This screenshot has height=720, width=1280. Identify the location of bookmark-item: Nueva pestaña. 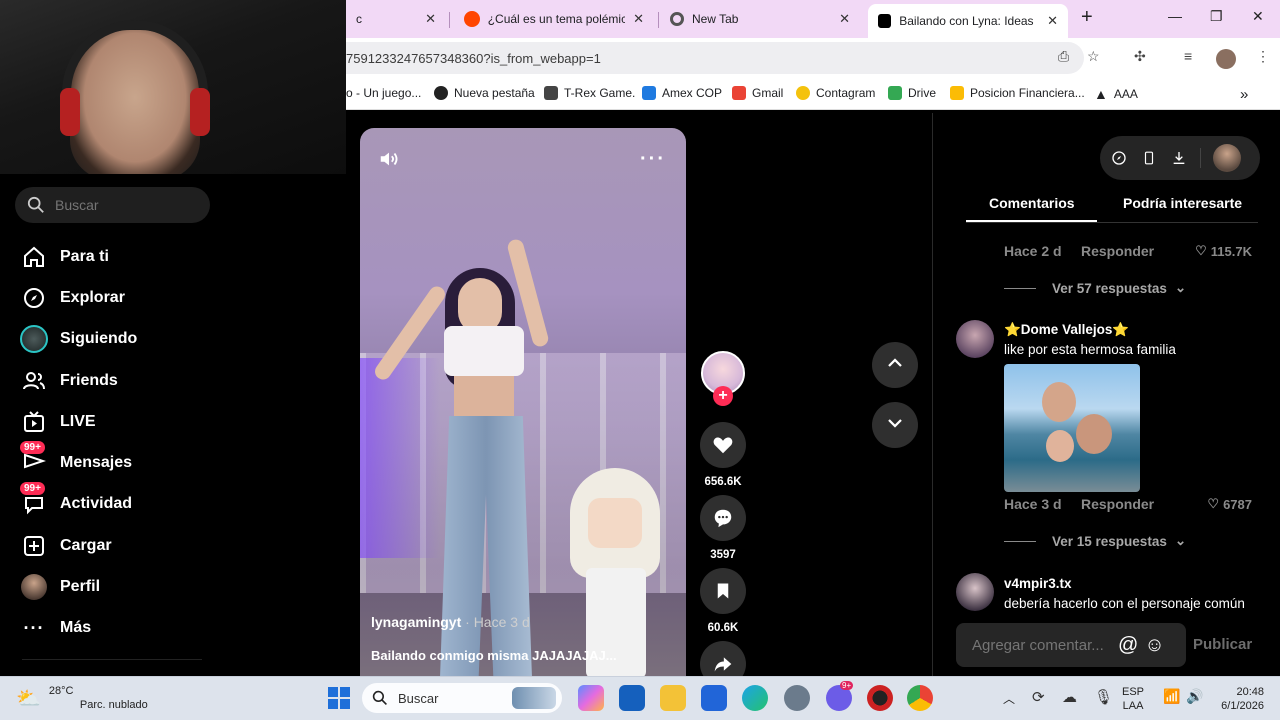
(484, 93).